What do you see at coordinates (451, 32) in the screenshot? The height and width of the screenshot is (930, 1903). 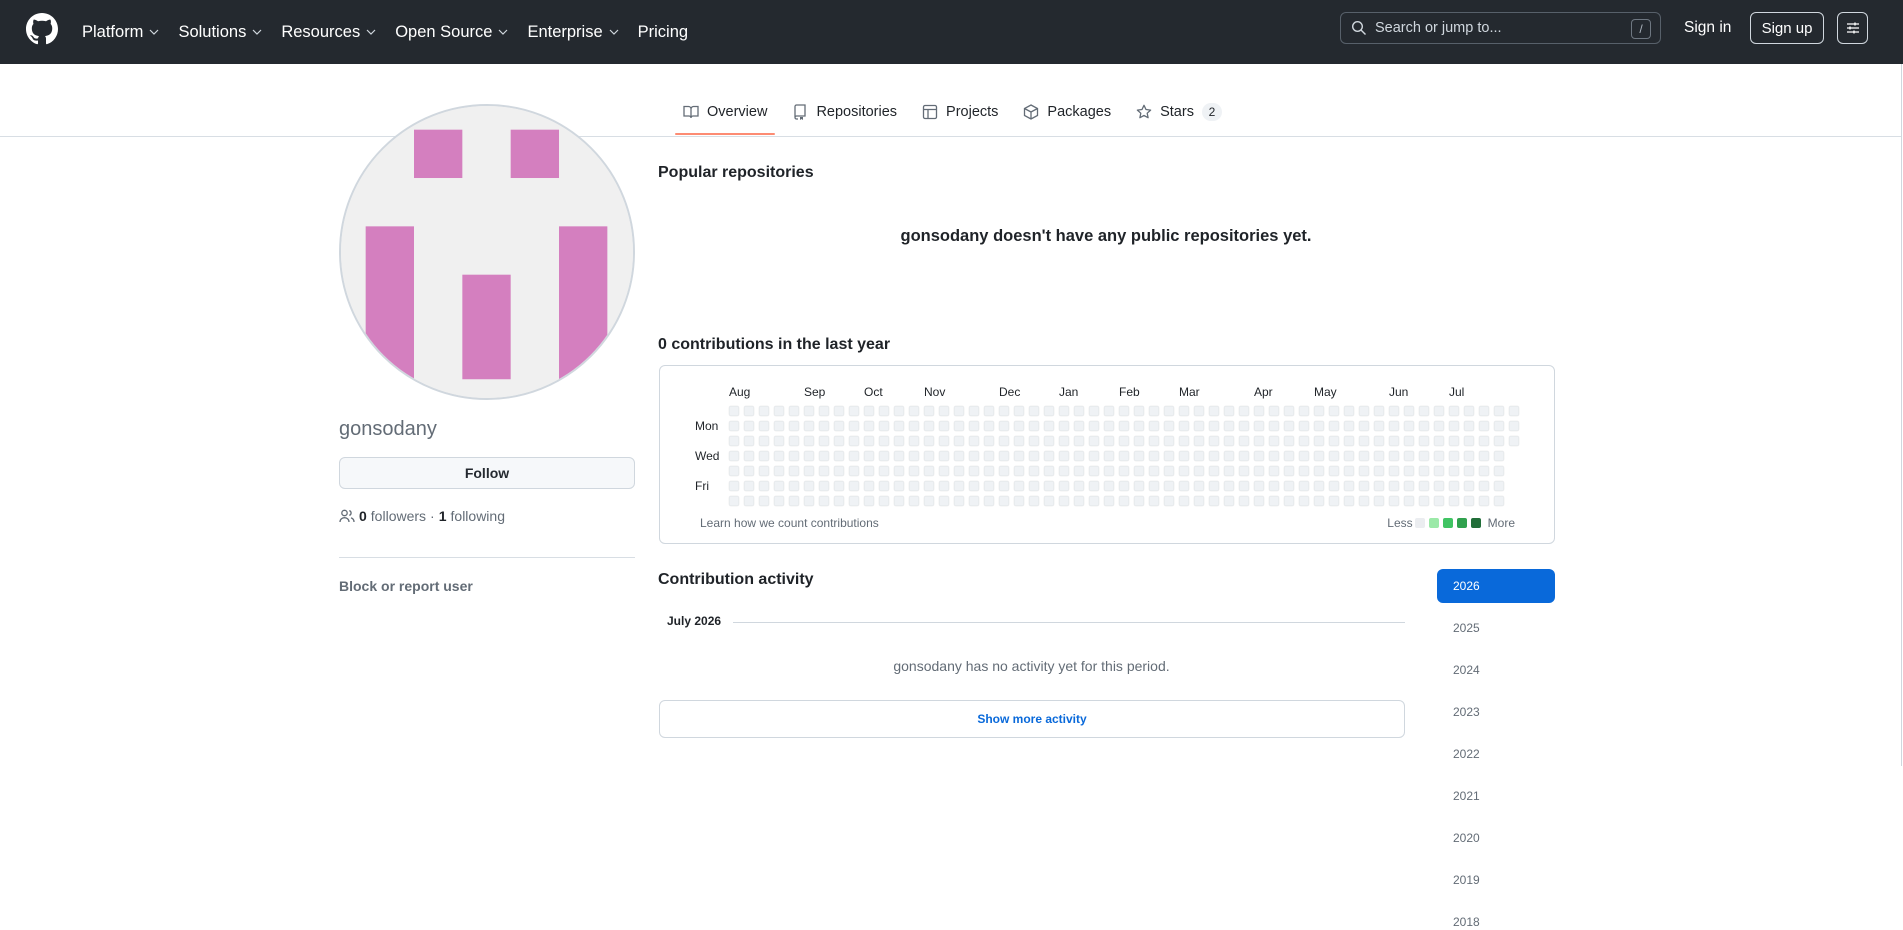 I see `nav-open-source: Open Source` at bounding box center [451, 32].